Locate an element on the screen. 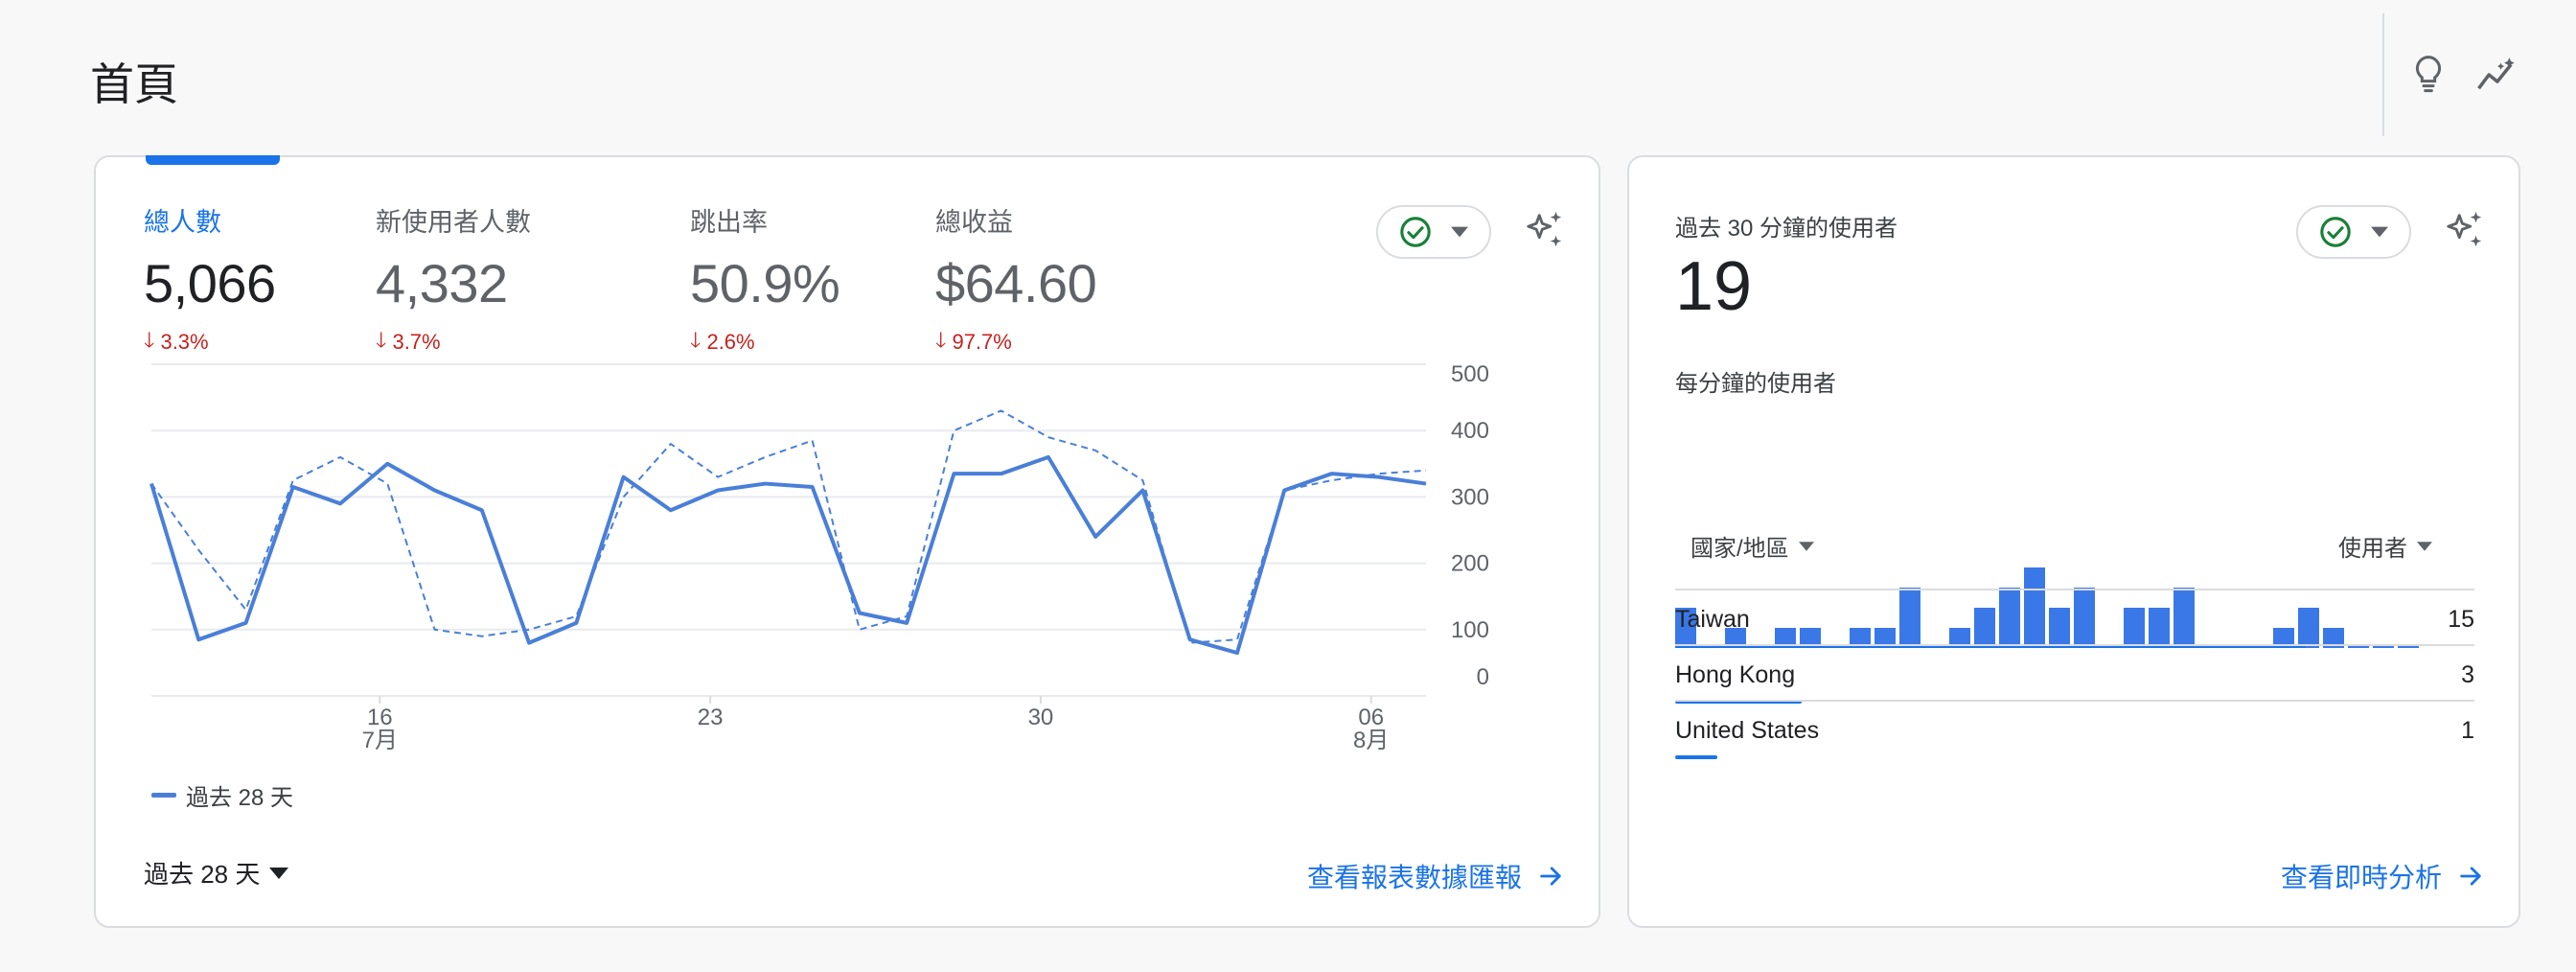  realtime-value: 19 is located at coordinates (1714, 286).